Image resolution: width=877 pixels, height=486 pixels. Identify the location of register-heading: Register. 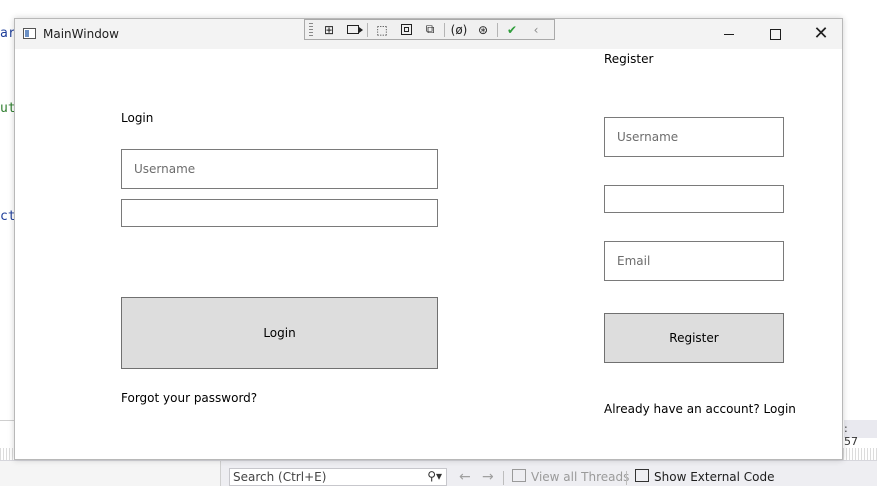
(629, 59).